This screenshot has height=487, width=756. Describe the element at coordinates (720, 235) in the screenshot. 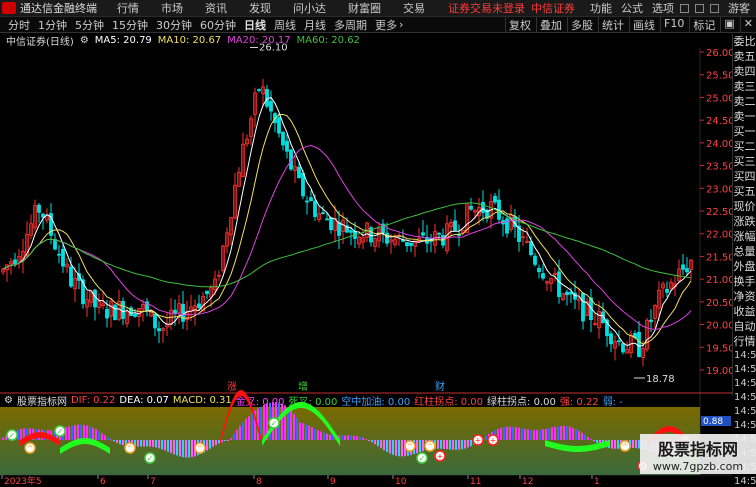

I see `price-tick-label: 22.00` at that location.